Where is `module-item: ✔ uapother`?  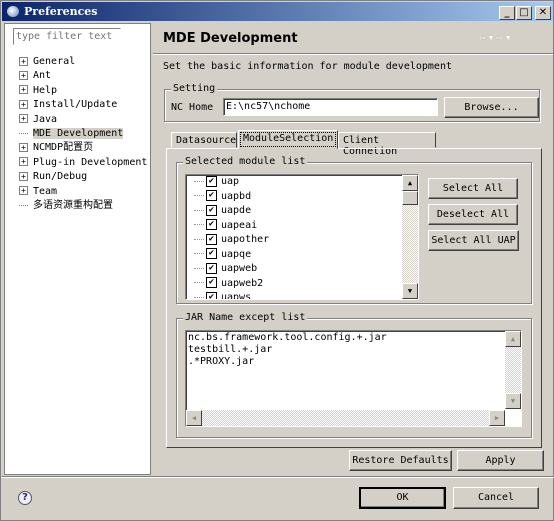
module-item: ✔ uapother is located at coordinates (231, 240).